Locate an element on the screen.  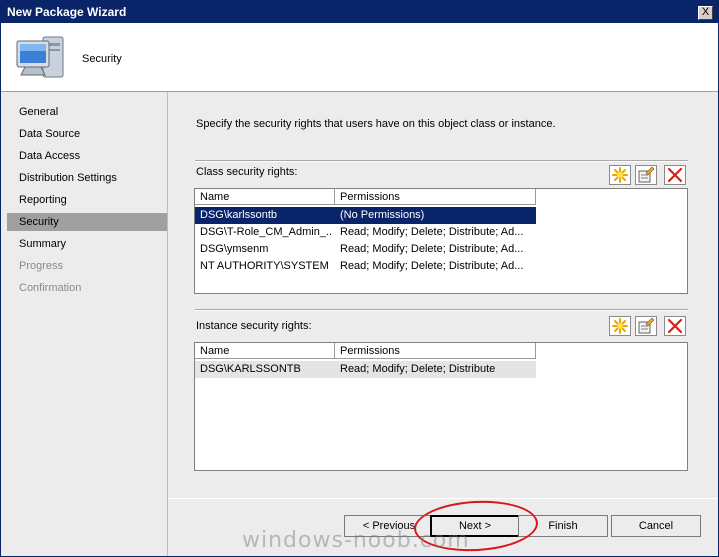
sidebar-item-distribution-settings: Distribution Settings is located at coordinates (87, 178).